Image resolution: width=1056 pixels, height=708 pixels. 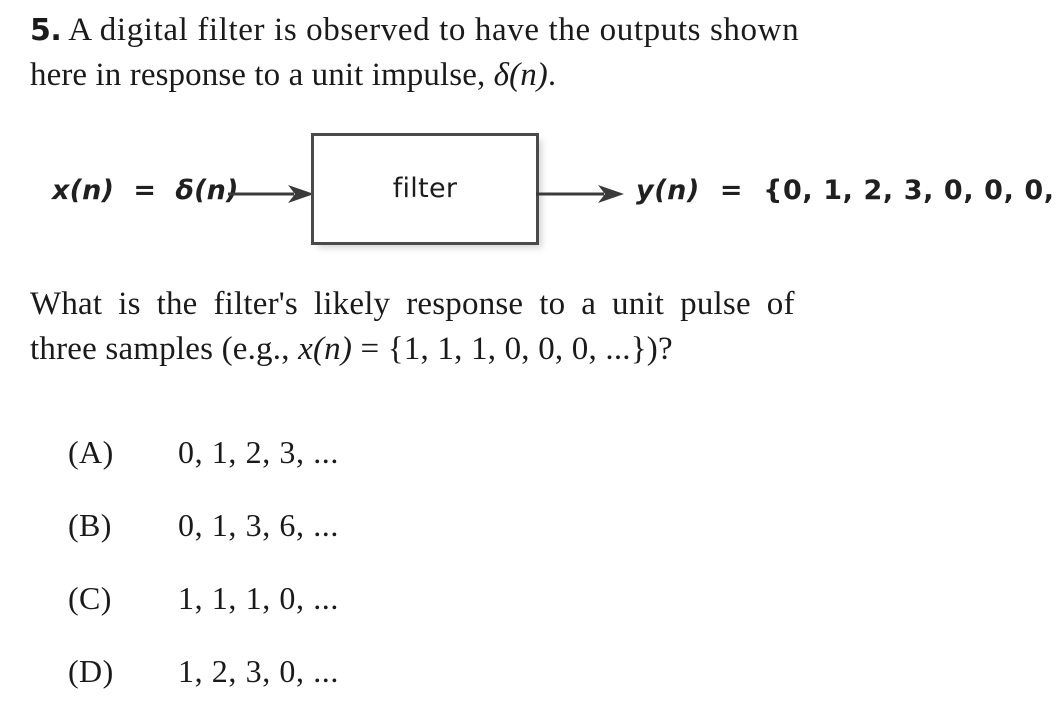 I want to click on output-sequence-value: {0, 1, 2, 3, 0, 0, 0, ...}, so click(x=909, y=190).